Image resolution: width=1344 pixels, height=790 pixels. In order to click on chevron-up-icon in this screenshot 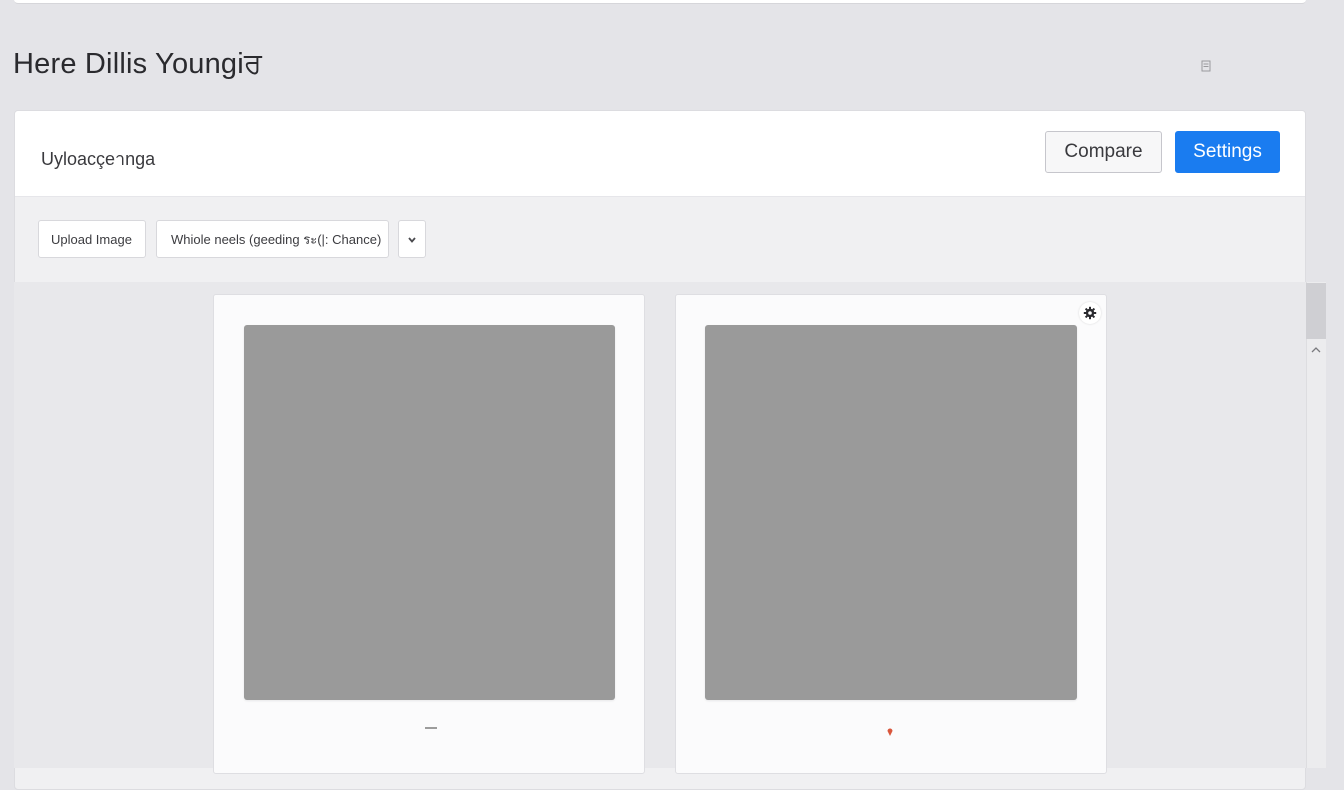, I will do `click(1316, 350)`.